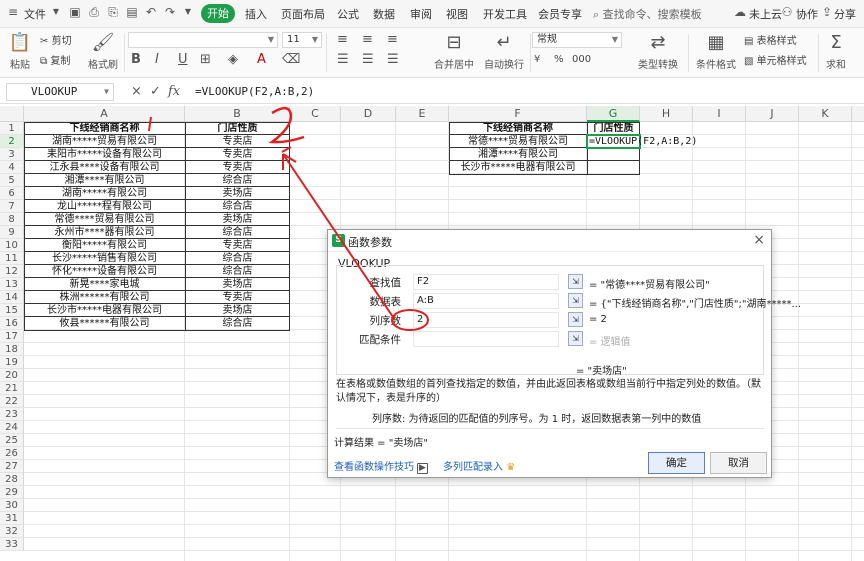 Image resolution: width=864 pixels, height=561 pixels. Describe the element at coordinates (12, 531) in the screenshot. I see `row-header-32: 32` at that location.